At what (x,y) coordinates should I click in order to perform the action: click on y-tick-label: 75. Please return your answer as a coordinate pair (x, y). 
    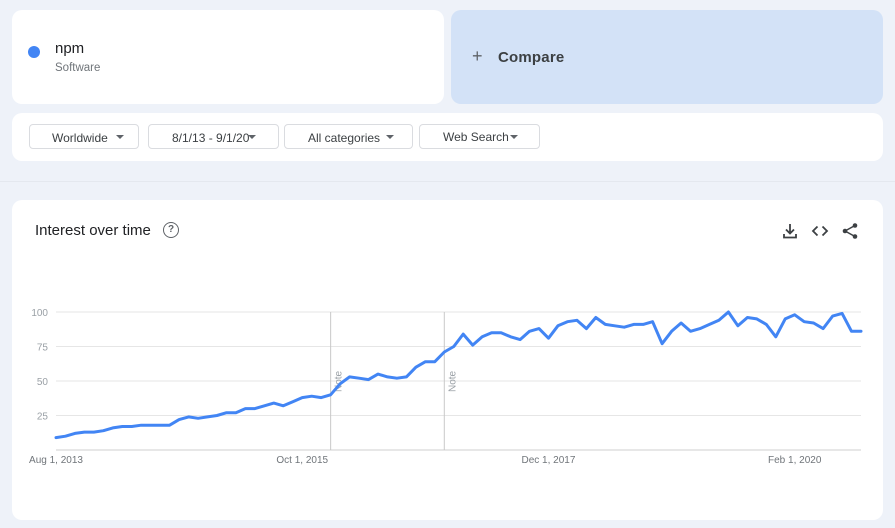
    Looking at the image, I should click on (43, 348).